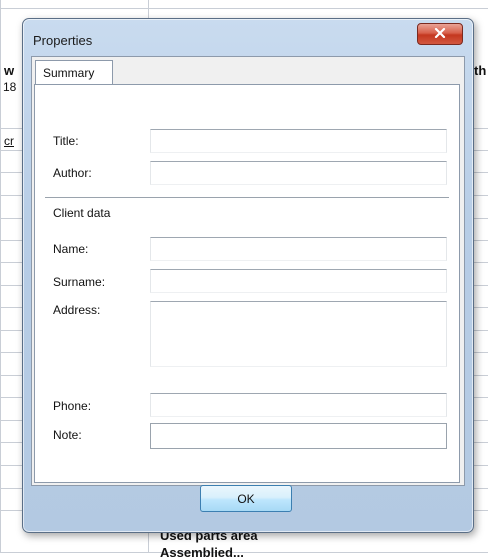 The width and height of the screenshot is (488, 560). What do you see at coordinates (69, 73) in the screenshot?
I see `tab-summary-label: Summary` at bounding box center [69, 73].